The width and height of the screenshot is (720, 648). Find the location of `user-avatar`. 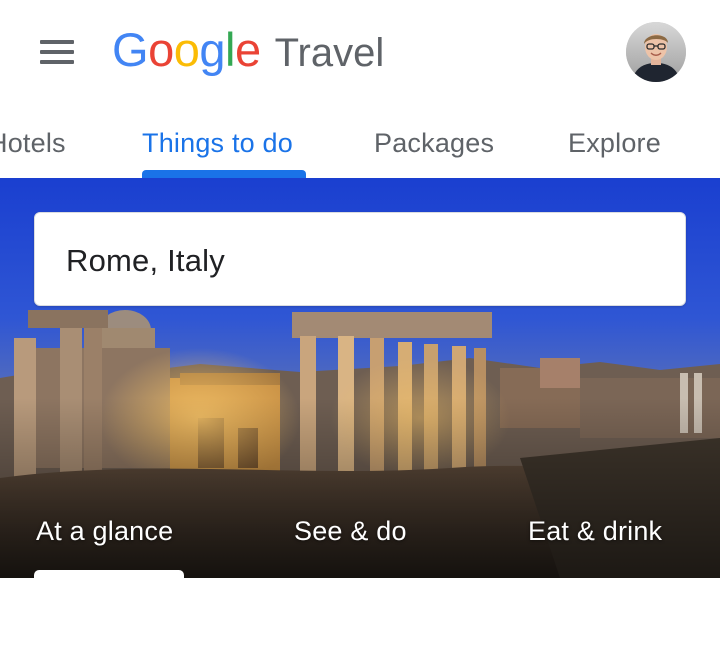

user-avatar is located at coordinates (656, 52).